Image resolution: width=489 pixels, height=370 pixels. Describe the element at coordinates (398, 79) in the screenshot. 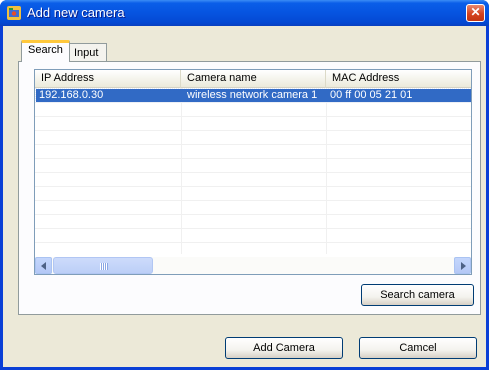

I see `column-header-mac: MAC Address` at that location.